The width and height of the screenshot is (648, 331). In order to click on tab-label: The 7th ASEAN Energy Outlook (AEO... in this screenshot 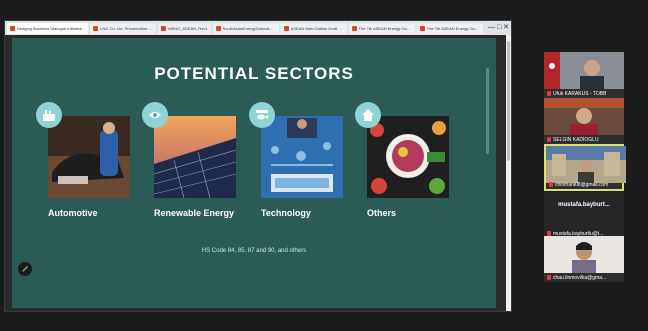, I will do `click(385, 28)`.